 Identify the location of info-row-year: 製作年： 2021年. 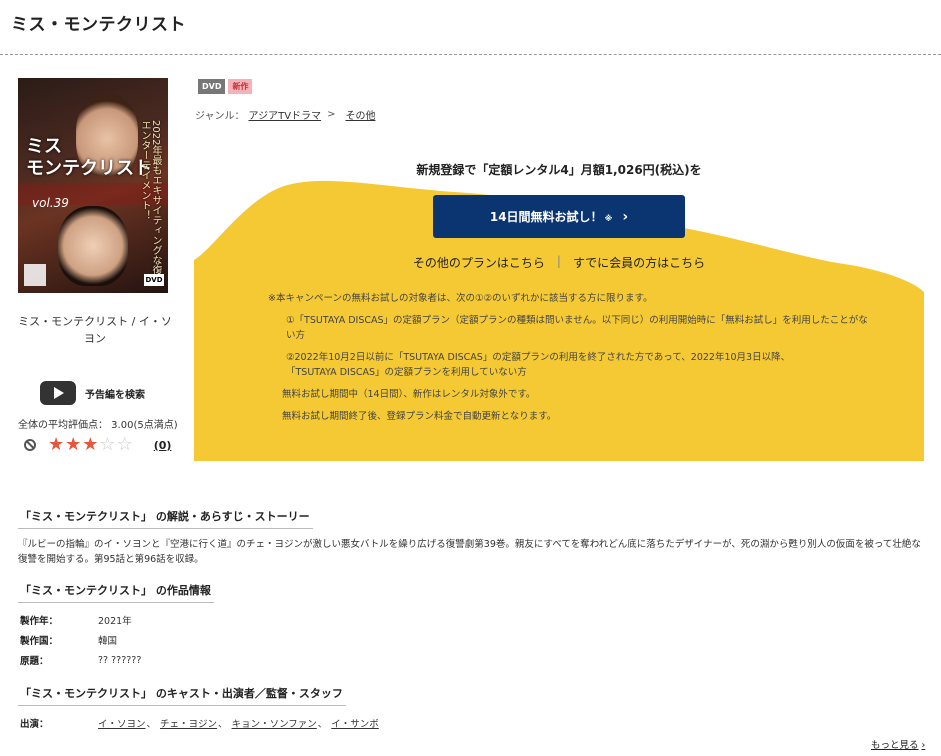
(80, 620).